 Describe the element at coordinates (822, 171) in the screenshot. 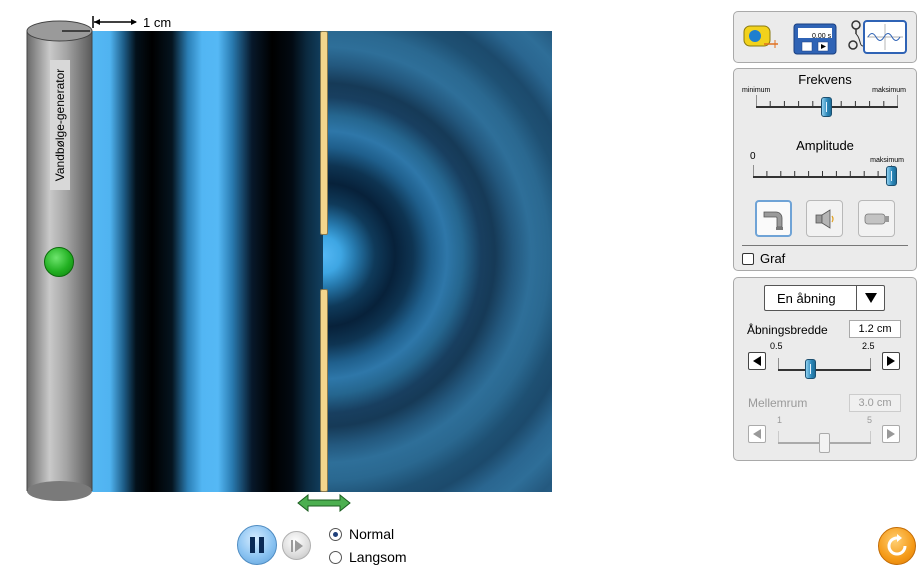

I see `amplitude-ticks` at that location.